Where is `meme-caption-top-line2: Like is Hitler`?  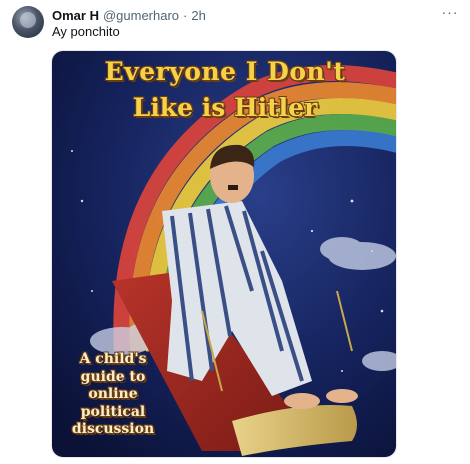 meme-caption-top-line2: Like is Hitler is located at coordinates (225, 107).